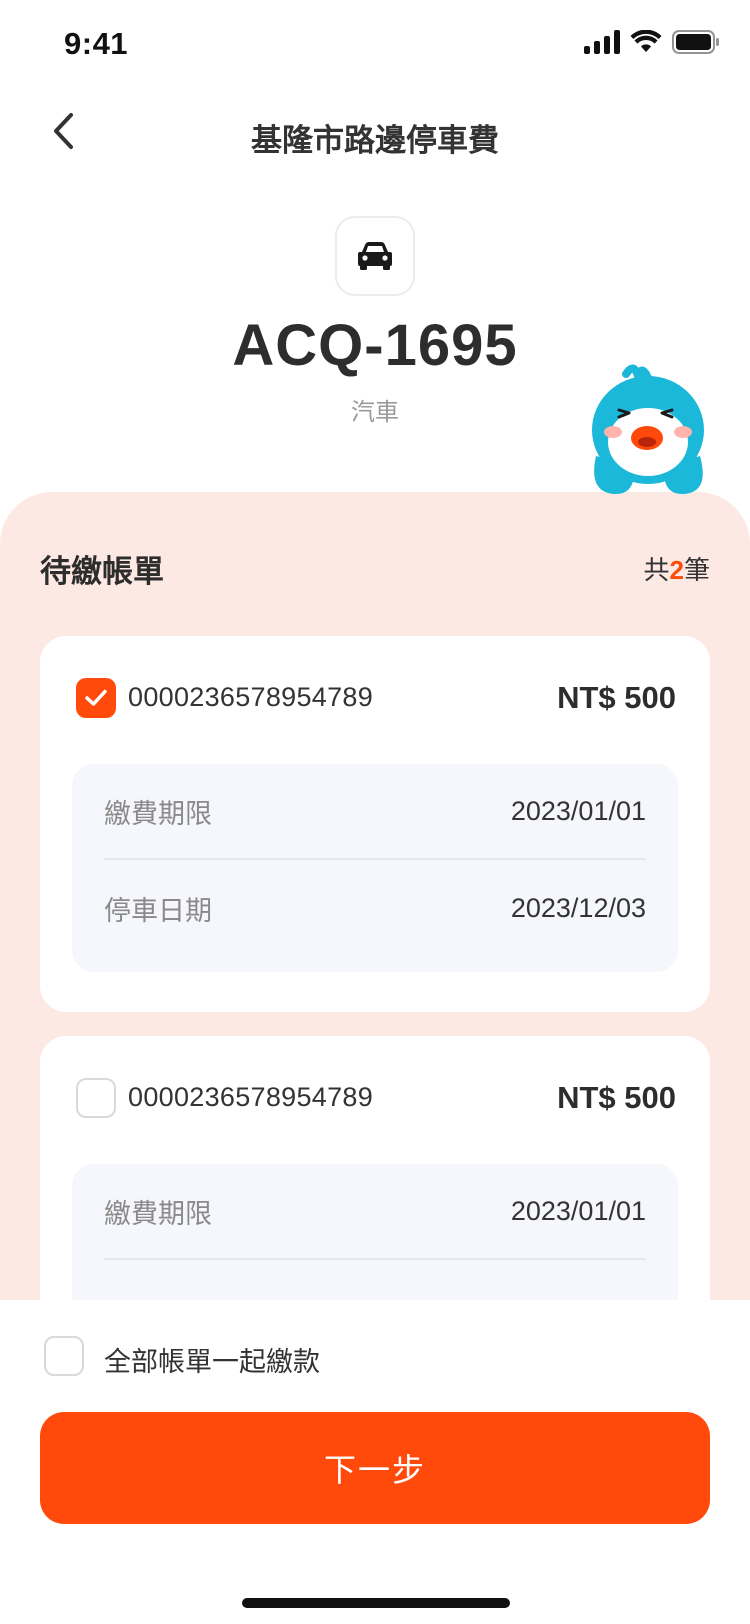 Image resolution: width=750 pixels, height=1624 pixels. What do you see at coordinates (648, 429) in the screenshot?
I see `mascot-illustration` at bounding box center [648, 429].